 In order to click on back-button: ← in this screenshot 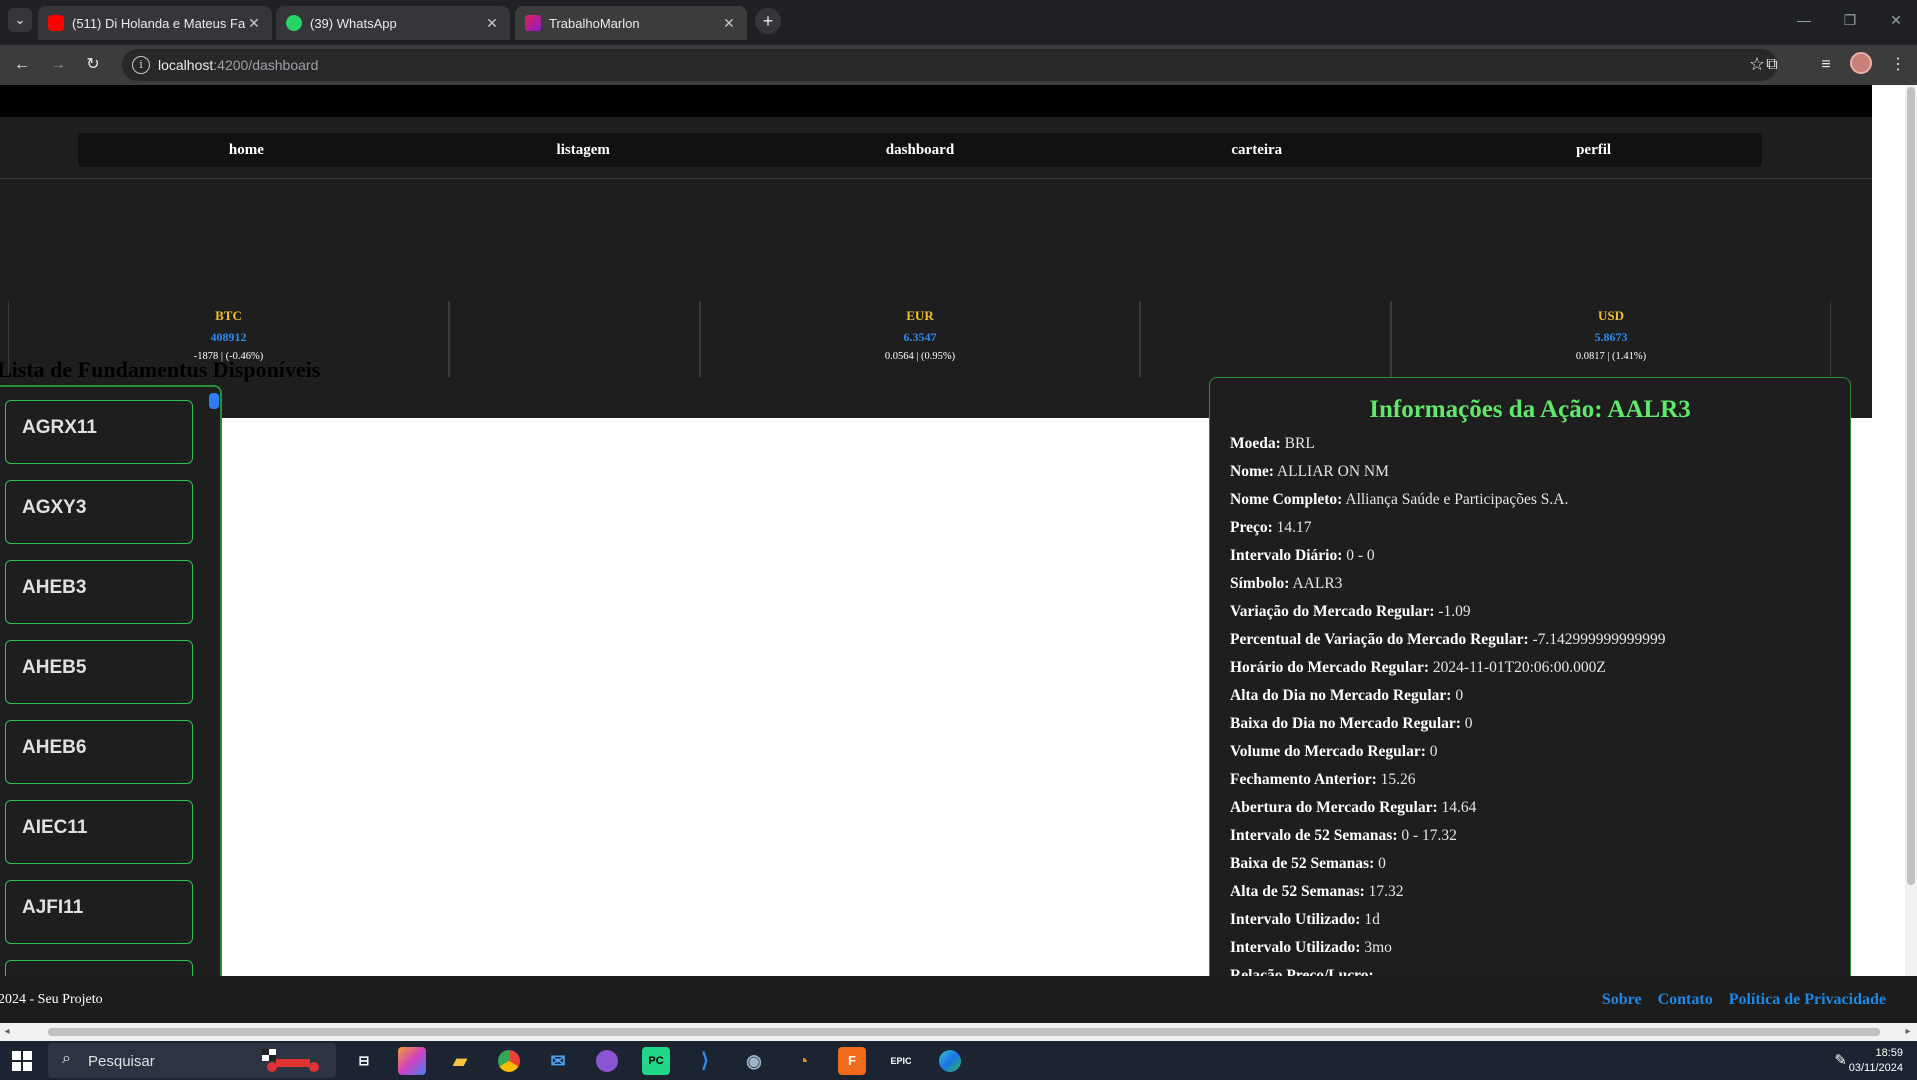, I will do `click(22, 65)`.